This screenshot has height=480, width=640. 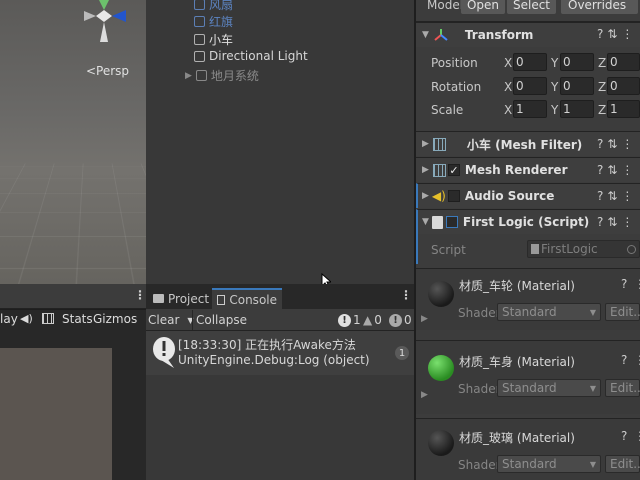 What do you see at coordinates (251, 56) in the screenshot?
I see `hierarchy-item: Directional Light` at bounding box center [251, 56].